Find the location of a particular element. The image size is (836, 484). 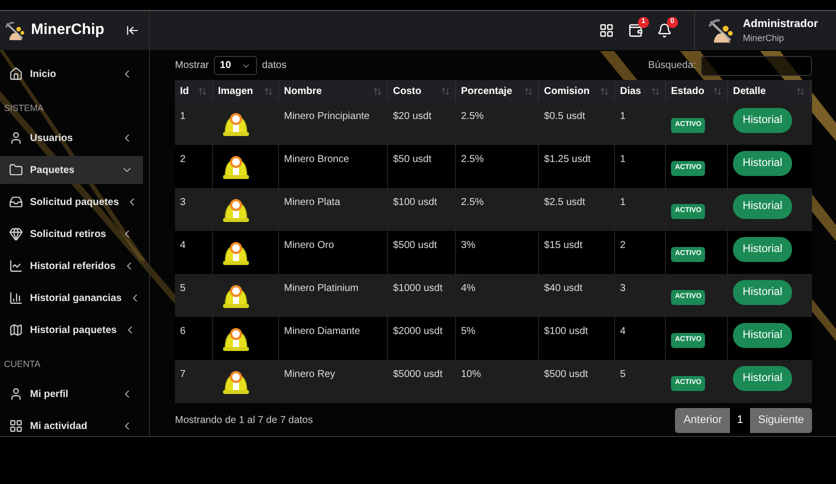

sidebar-label: Historial ganancias is located at coordinates (76, 299).